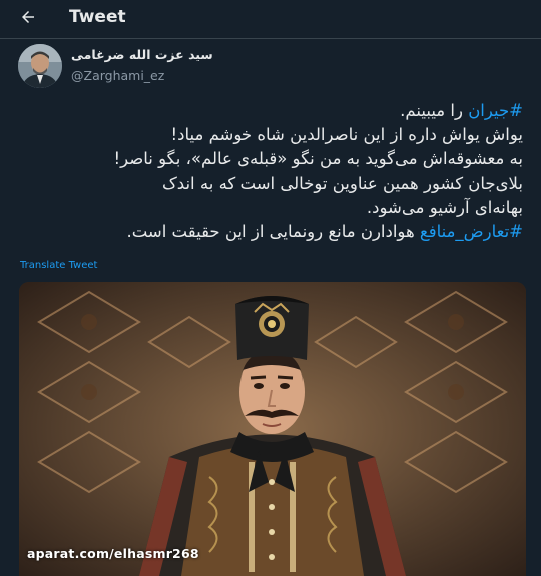 This screenshot has width=541, height=576. What do you see at coordinates (270, 67) in the screenshot?
I see `tweet-author: سید عزت الله ضرغامی @Zarghami_ez` at bounding box center [270, 67].